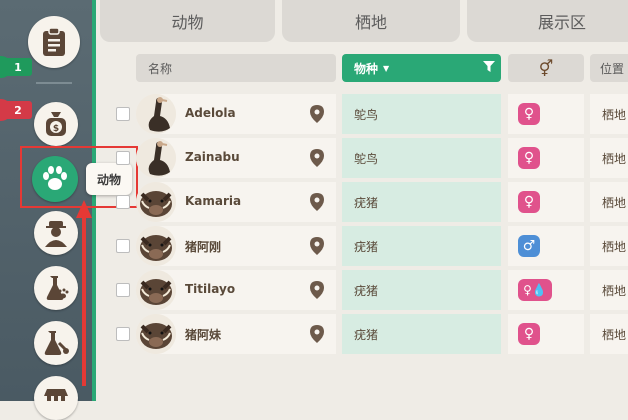 This screenshot has height=420, width=628. Describe the element at coordinates (366, 158) in the screenshot. I see `species-label: 鸵鸟` at that location.